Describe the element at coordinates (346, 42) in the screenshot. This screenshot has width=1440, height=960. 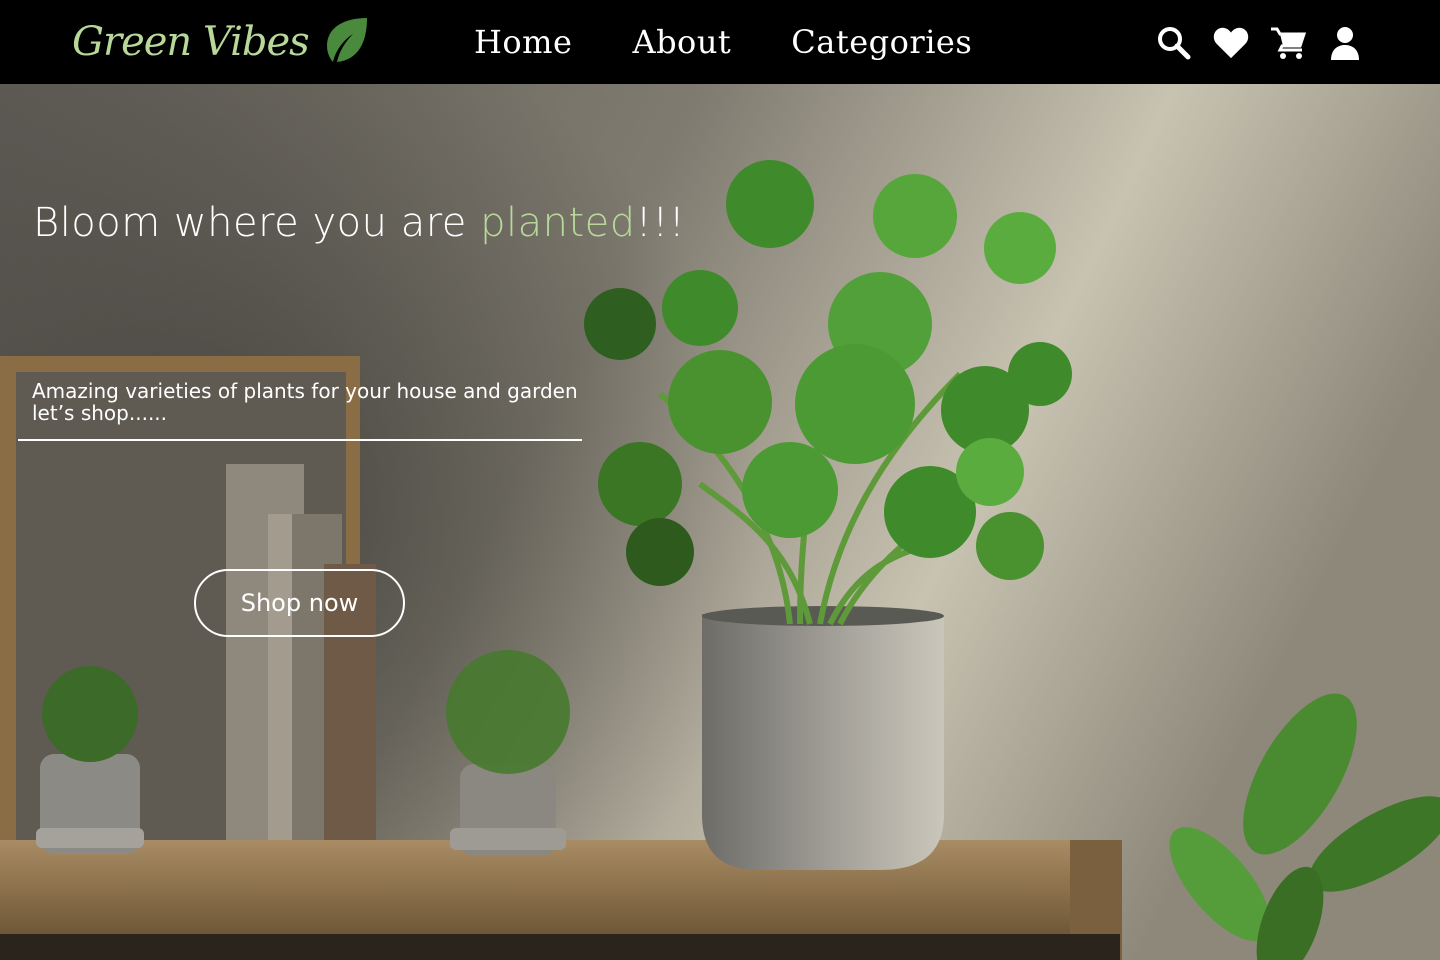
I see `leaf-icon` at that location.